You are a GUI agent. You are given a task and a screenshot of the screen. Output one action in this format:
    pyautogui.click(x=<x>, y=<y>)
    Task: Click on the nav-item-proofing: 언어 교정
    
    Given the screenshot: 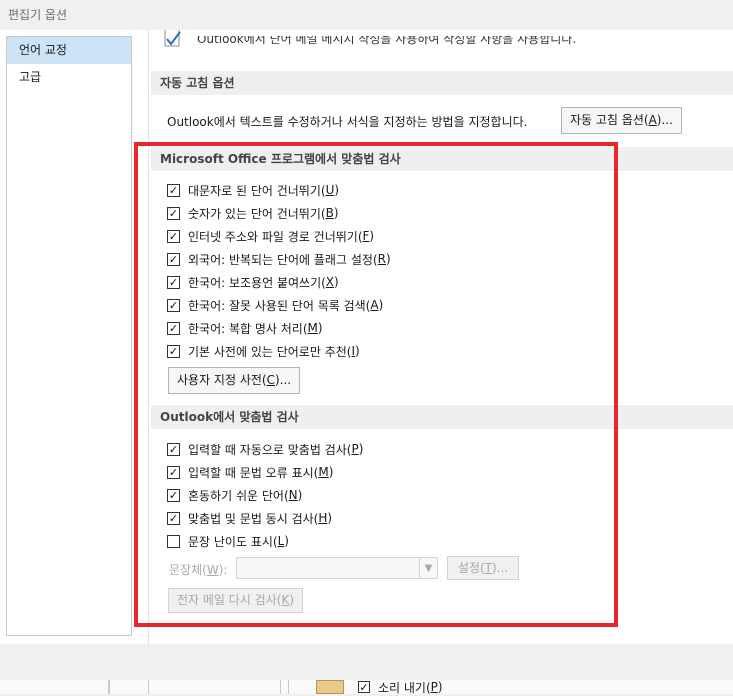 What is the action you would take?
    pyautogui.click(x=69, y=50)
    